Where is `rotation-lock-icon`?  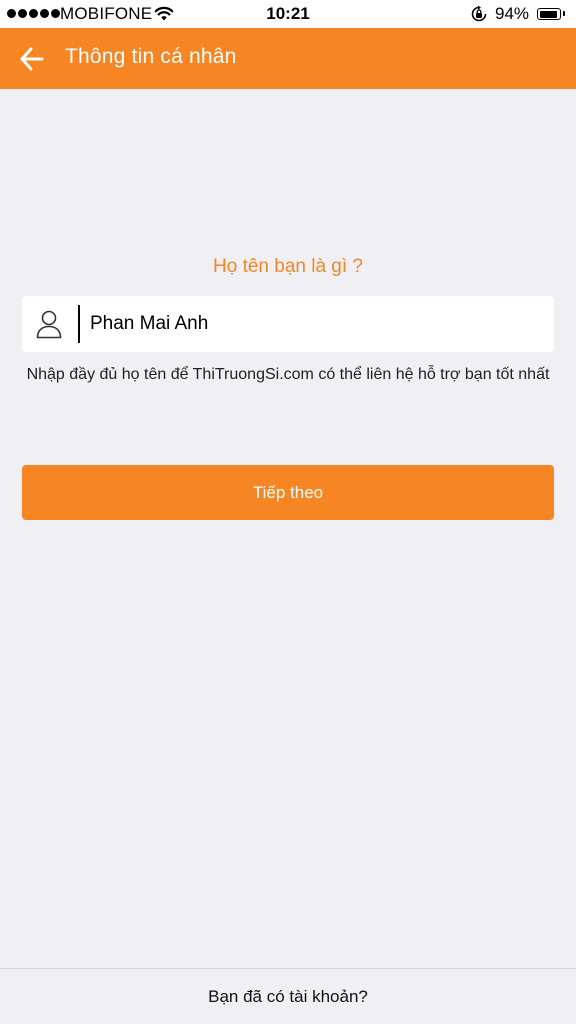 rotation-lock-icon is located at coordinates (479, 13).